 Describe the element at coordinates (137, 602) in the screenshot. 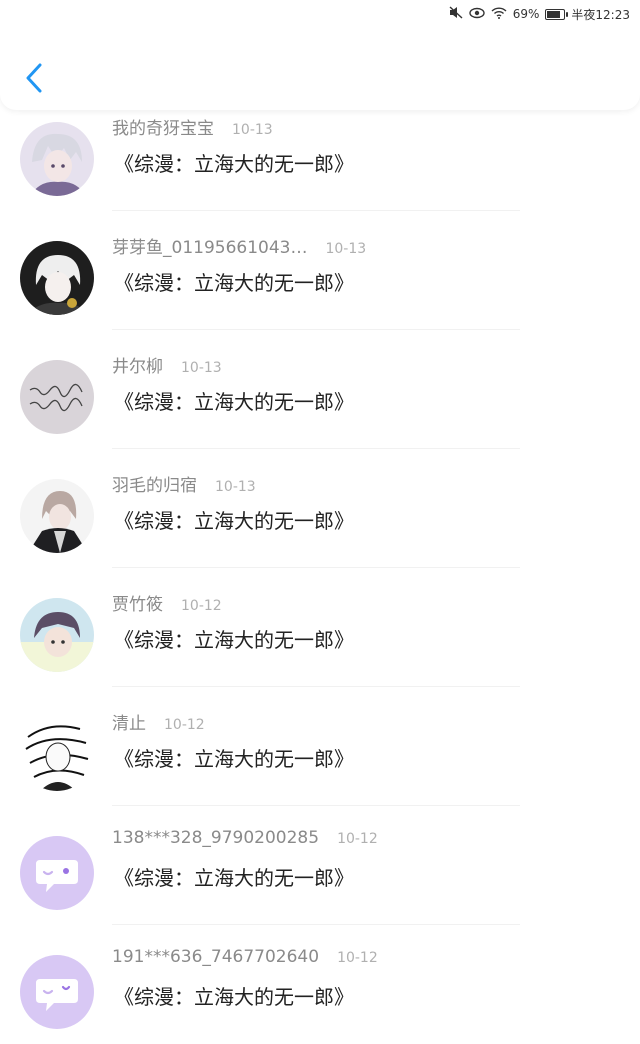

I see `username: 贾竹筱` at that location.